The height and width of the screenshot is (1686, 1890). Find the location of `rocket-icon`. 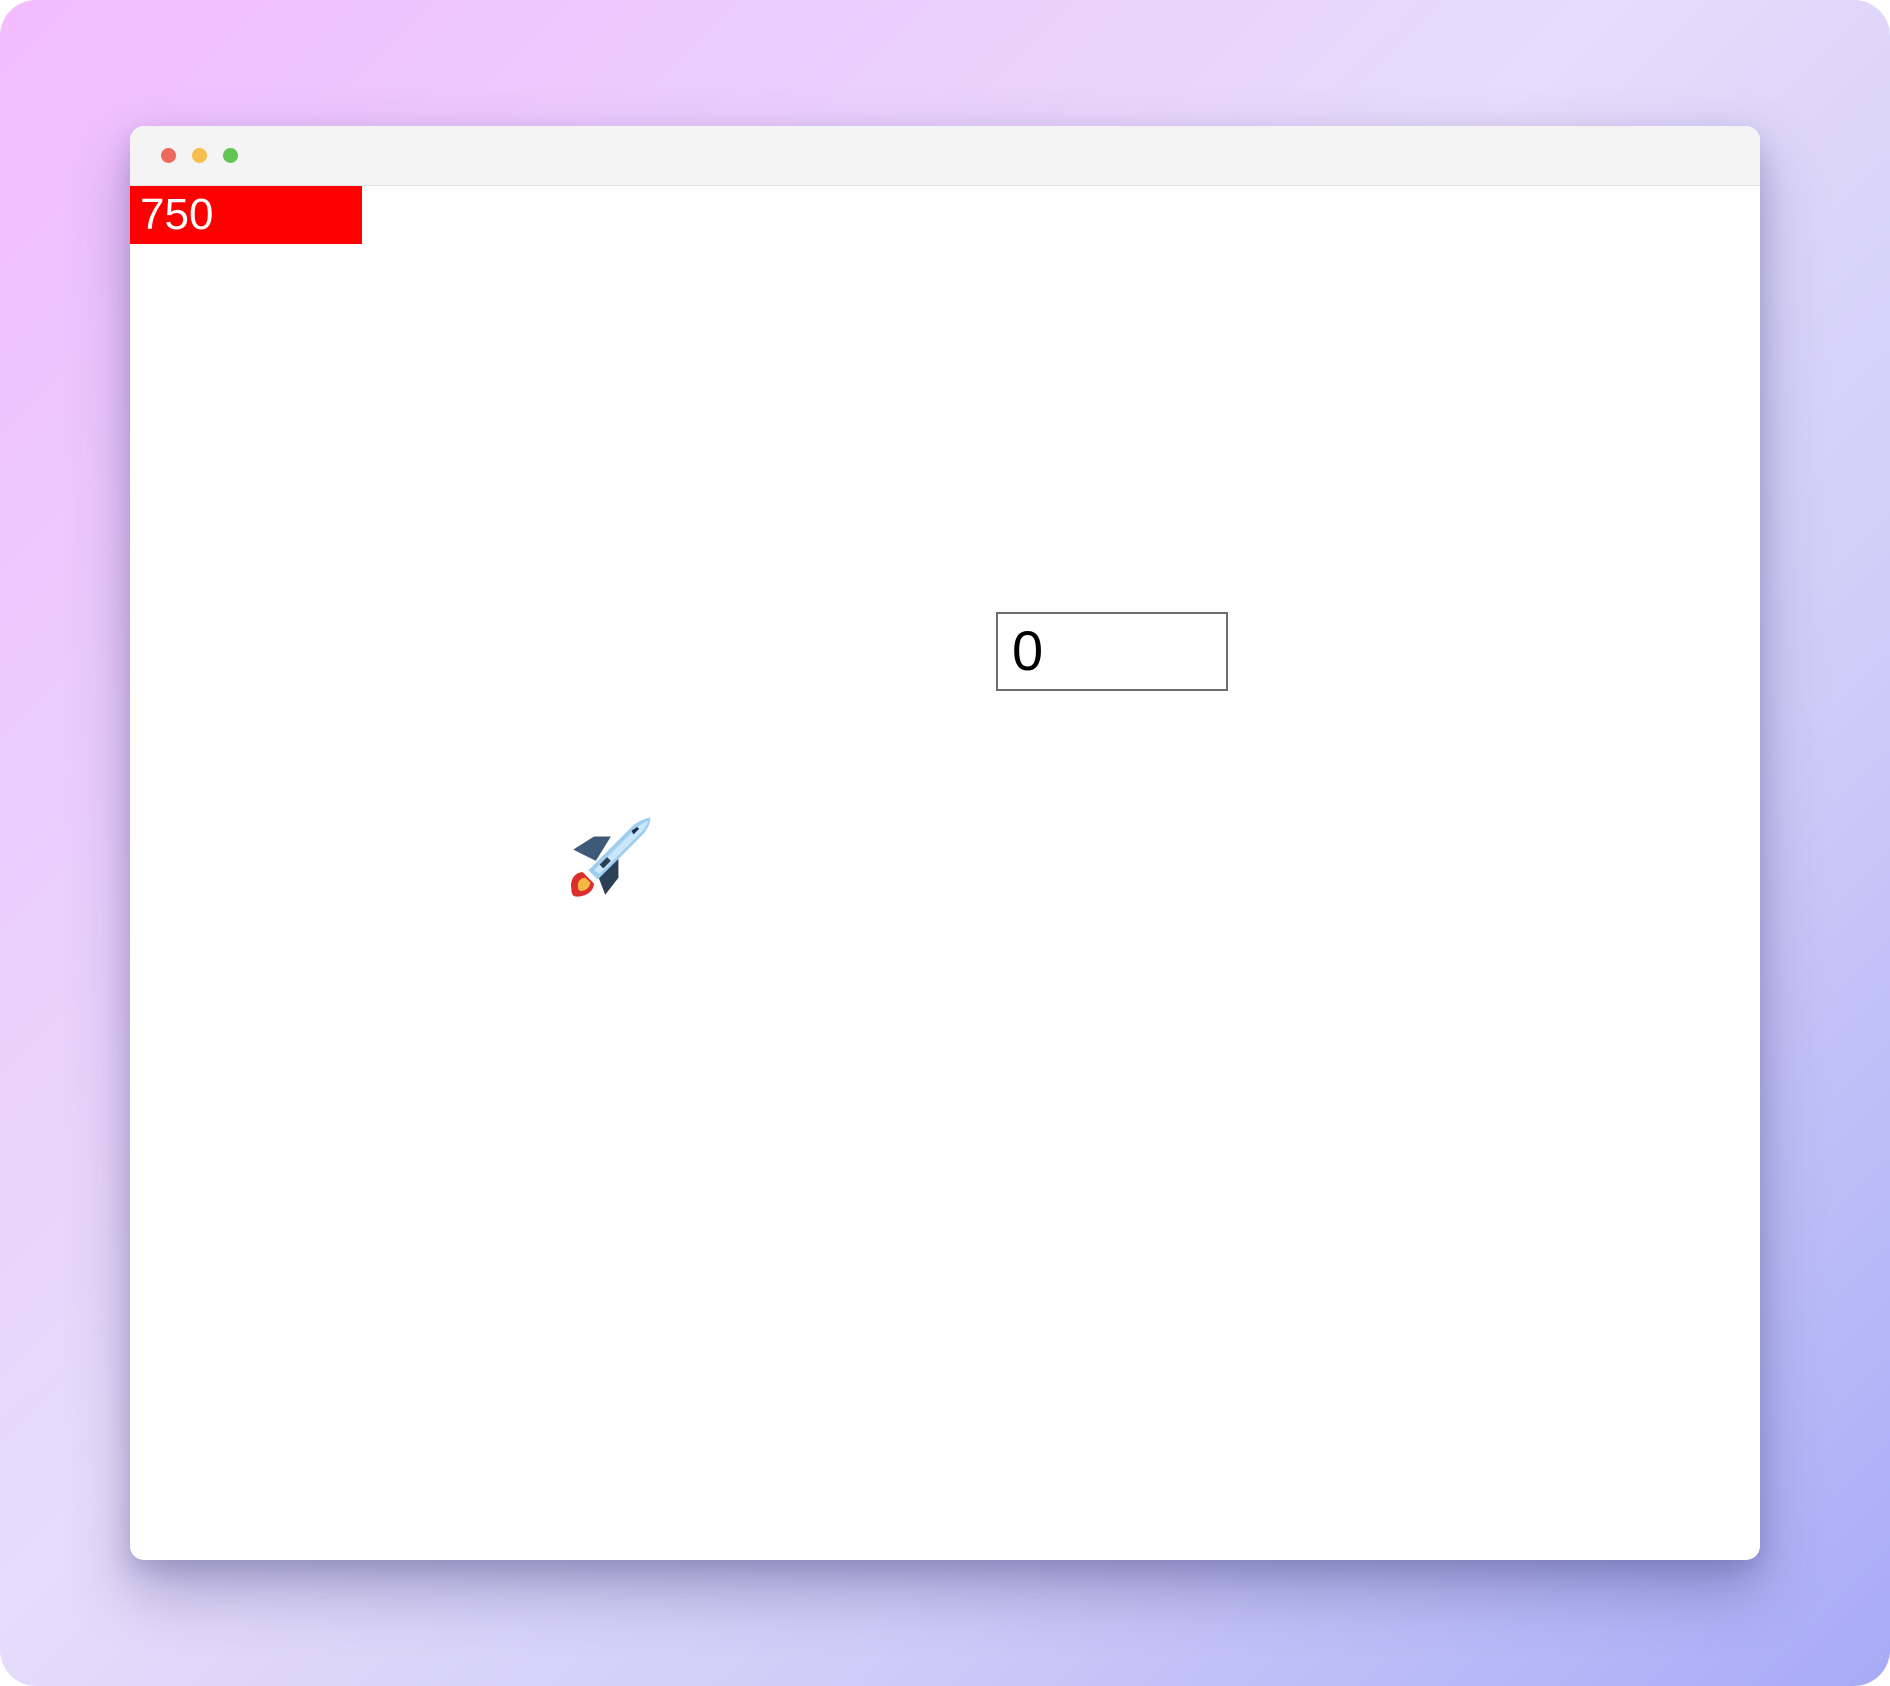

rocket-icon is located at coordinates (609, 859).